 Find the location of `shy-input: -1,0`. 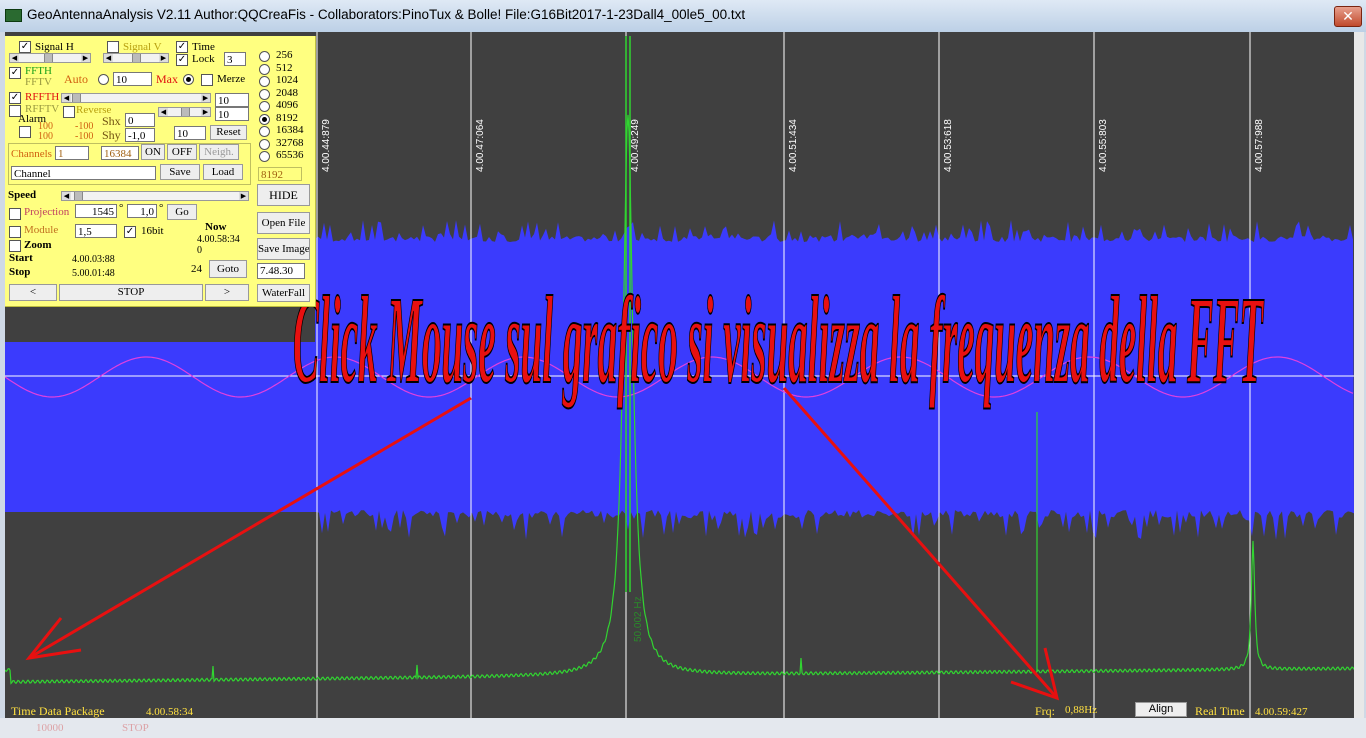

shy-input: -1,0 is located at coordinates (140, 135).